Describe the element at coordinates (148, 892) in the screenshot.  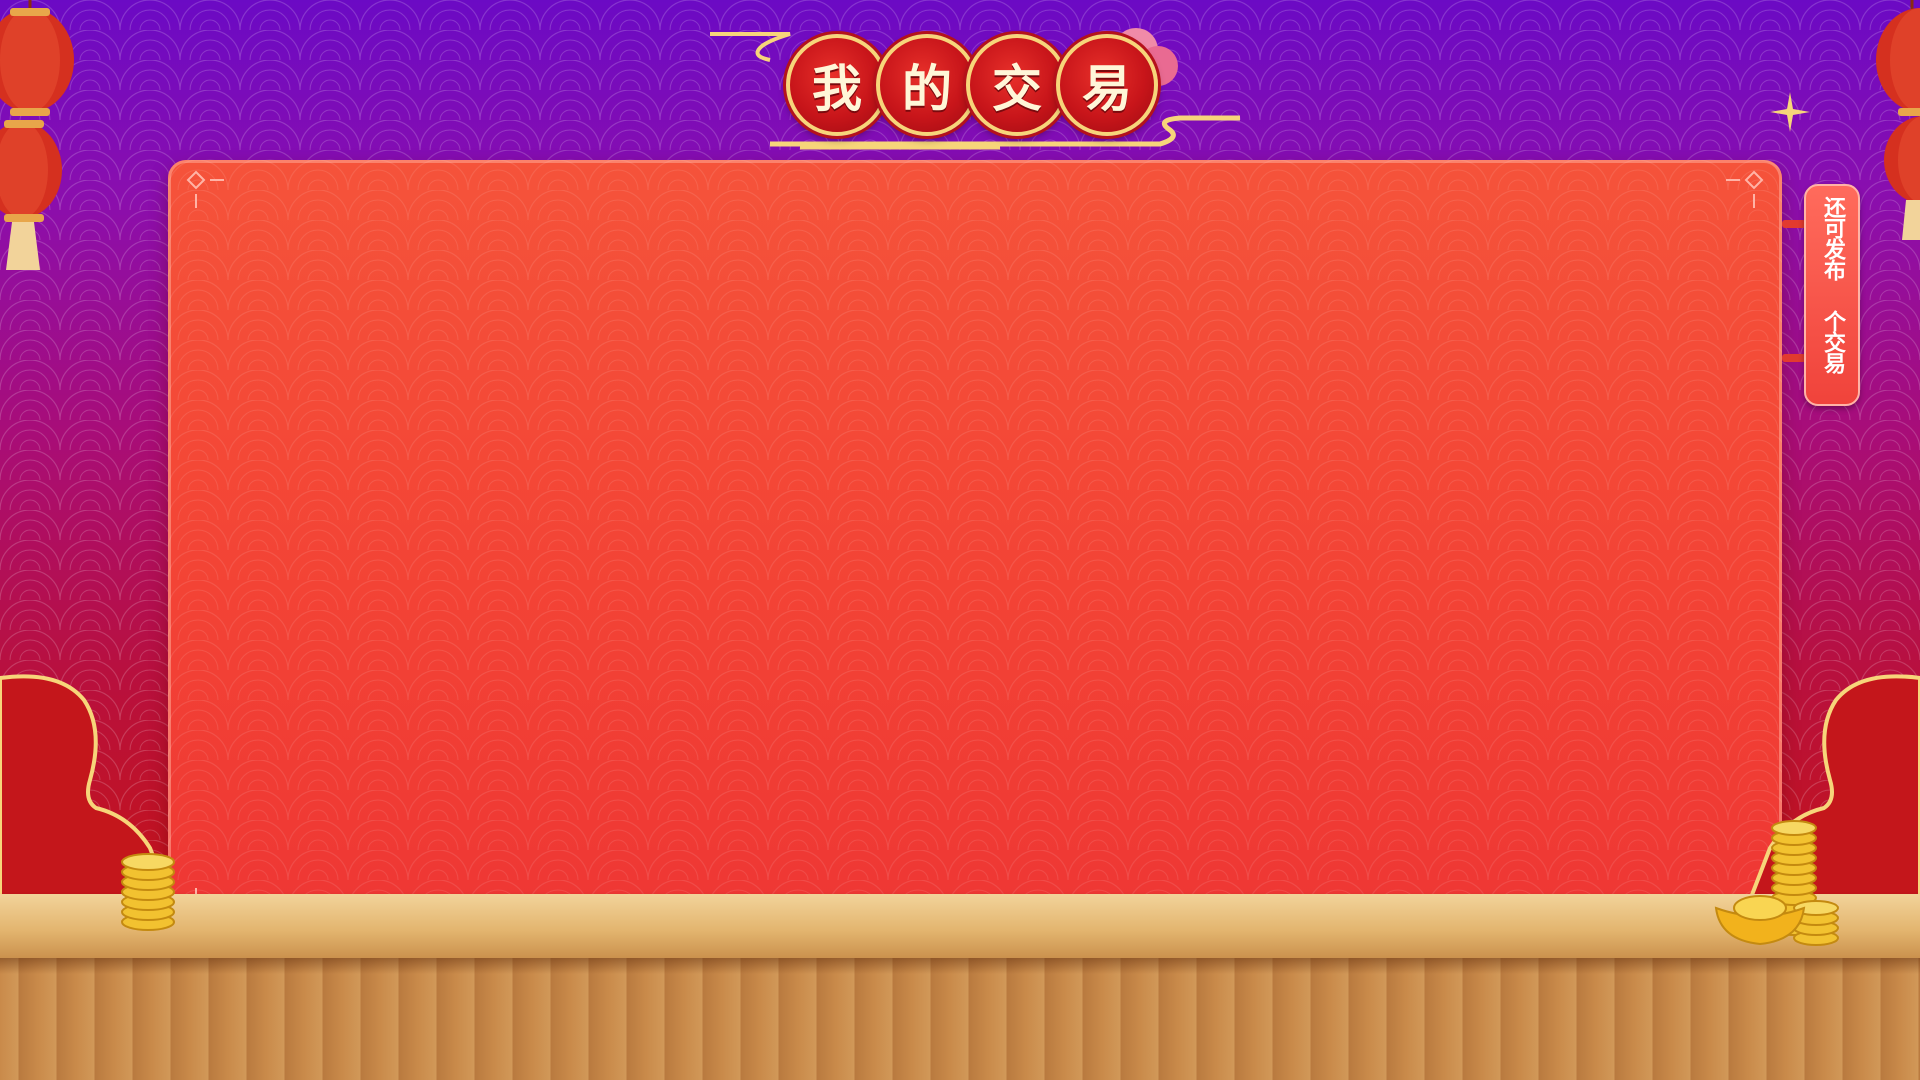
I see `gold-coin-icon` at that location.